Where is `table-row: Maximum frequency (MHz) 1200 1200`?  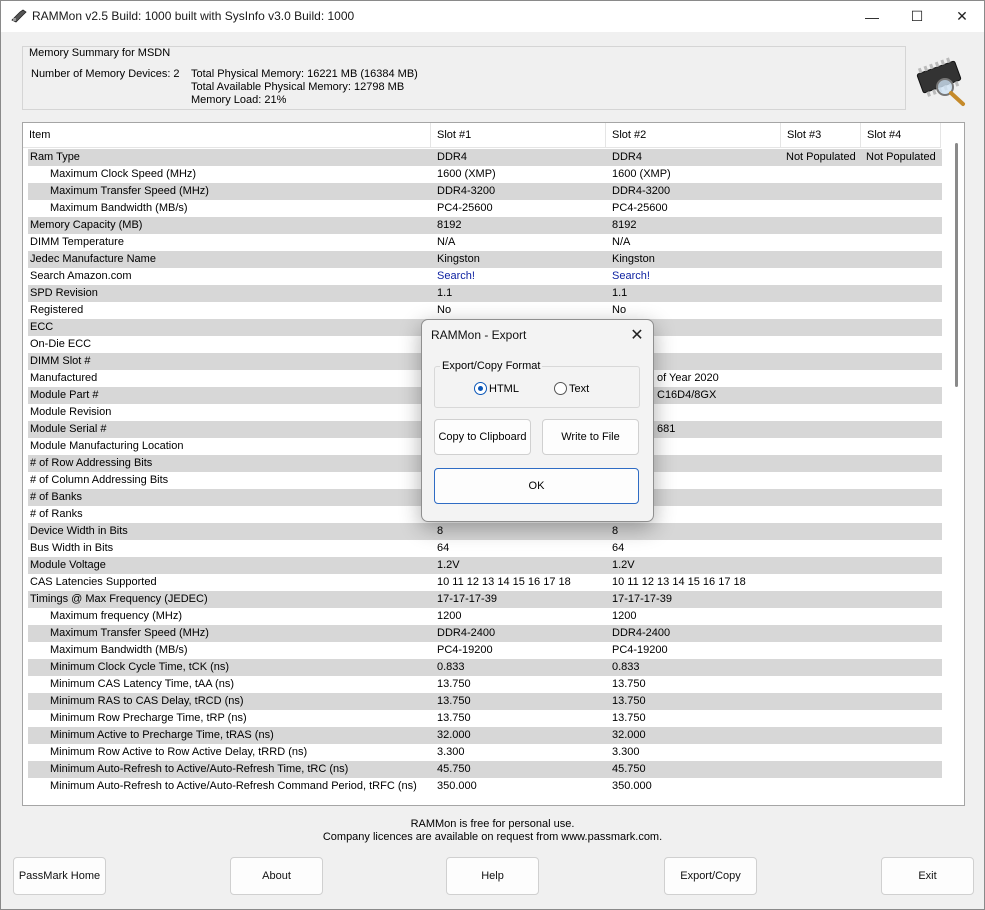 table-row: Maximum frequency (MHz) 1200 1200 is located at coordinates (485, 616).